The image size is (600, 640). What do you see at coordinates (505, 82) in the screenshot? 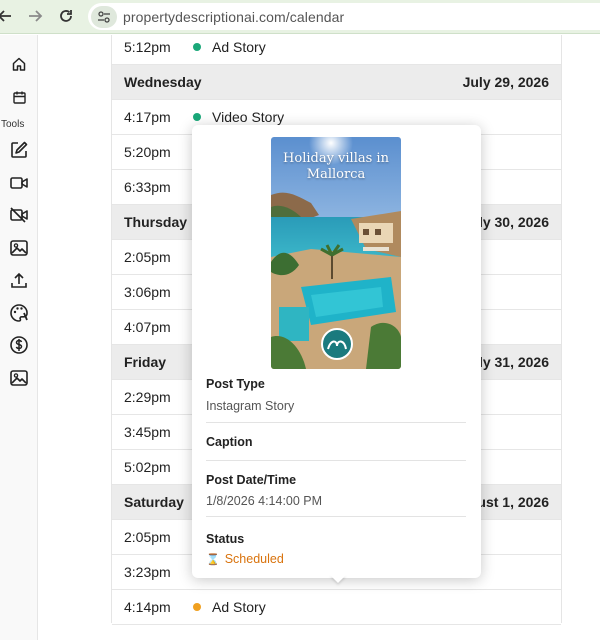
I see `day-date: July 29, 2026` at bounding box center [505, 82].